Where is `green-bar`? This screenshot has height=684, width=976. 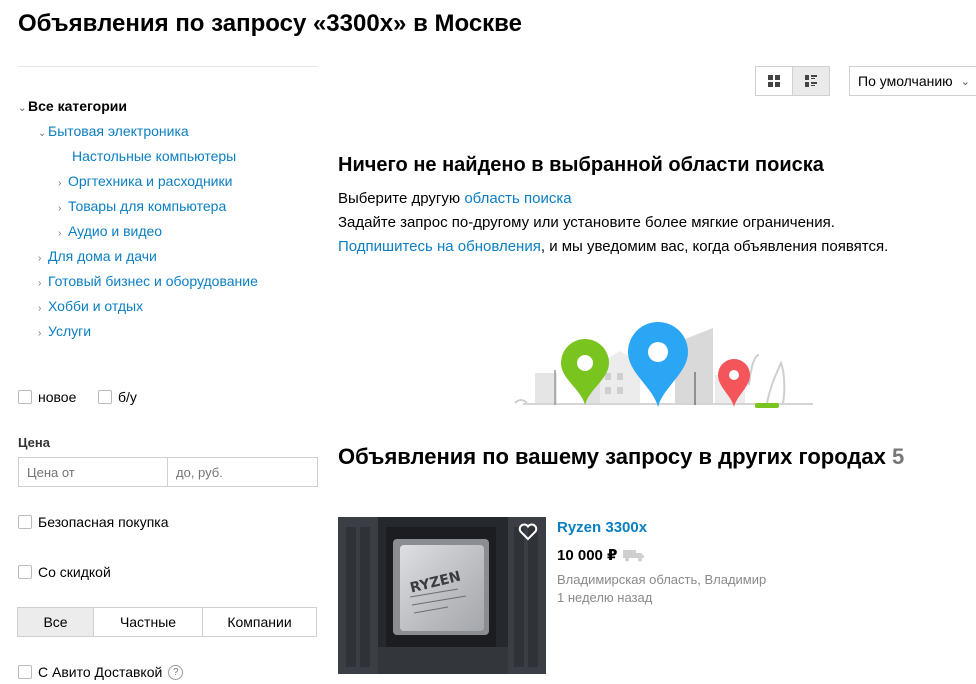 green-bar is located at coordinates (767, 405).